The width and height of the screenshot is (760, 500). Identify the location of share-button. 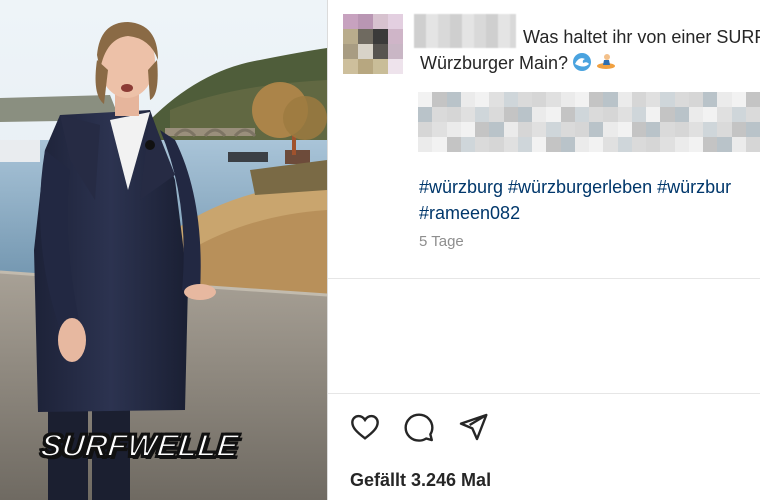
(473, 427).